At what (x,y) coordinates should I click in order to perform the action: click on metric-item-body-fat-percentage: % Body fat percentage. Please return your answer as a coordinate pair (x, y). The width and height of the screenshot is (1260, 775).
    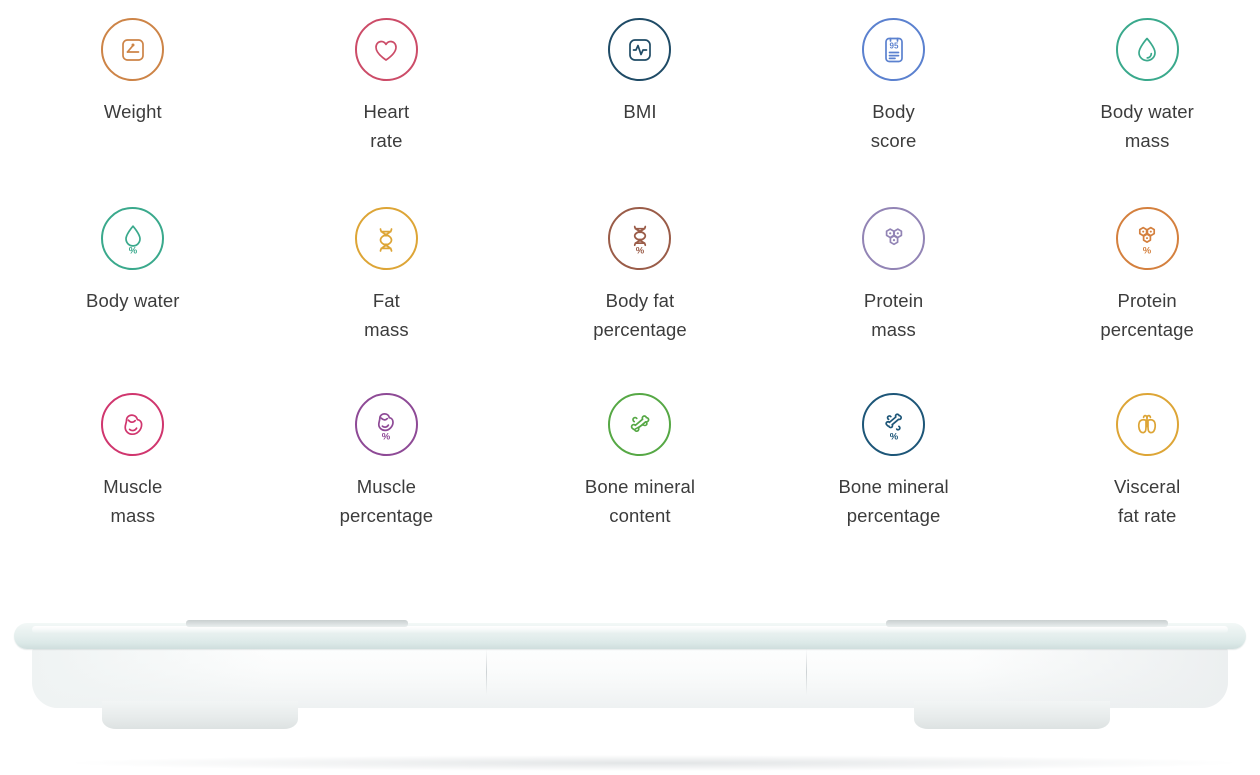
    Looking at the image, I should click on (640, 300).